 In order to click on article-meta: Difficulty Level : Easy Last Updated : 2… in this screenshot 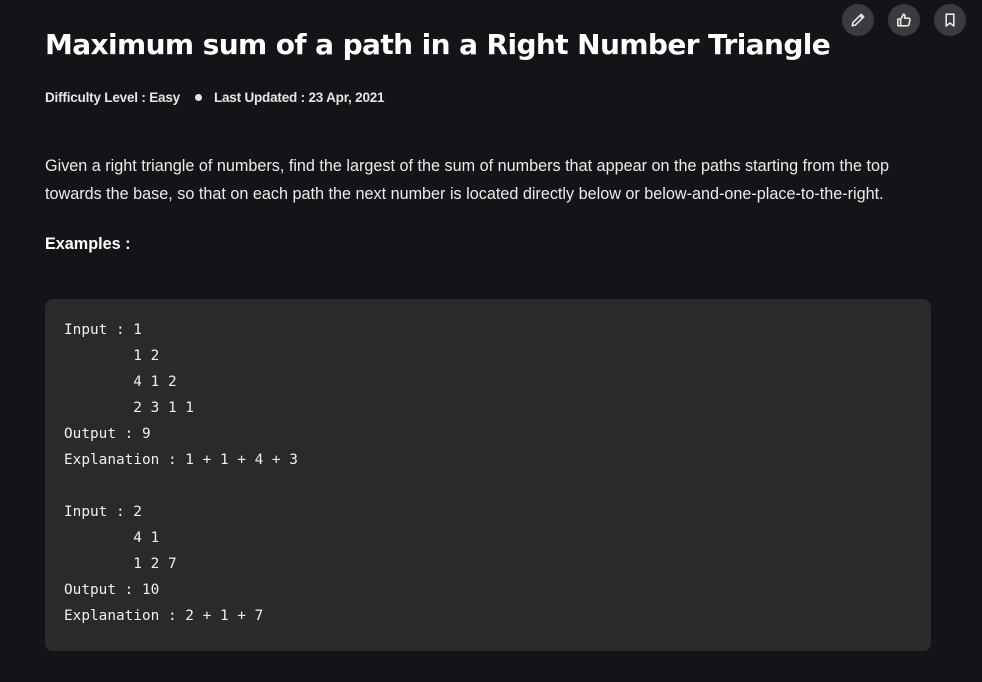, I will do `click(215, 97)`.